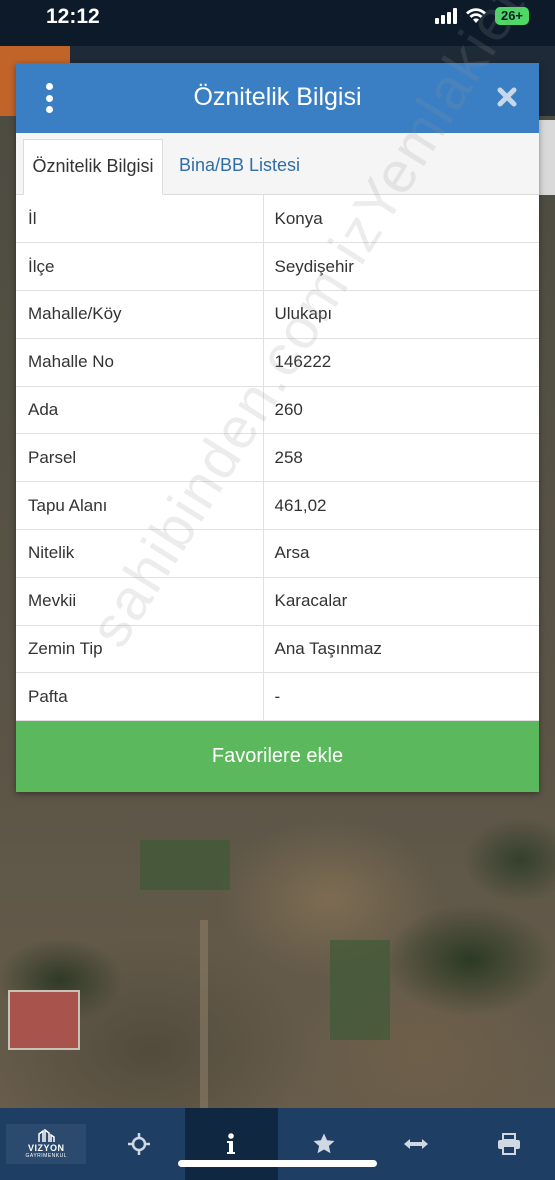 Image resolution: width=555 pixels, height=1180 pixels. I want to click on attribute-value: 260, so click(288, 410).